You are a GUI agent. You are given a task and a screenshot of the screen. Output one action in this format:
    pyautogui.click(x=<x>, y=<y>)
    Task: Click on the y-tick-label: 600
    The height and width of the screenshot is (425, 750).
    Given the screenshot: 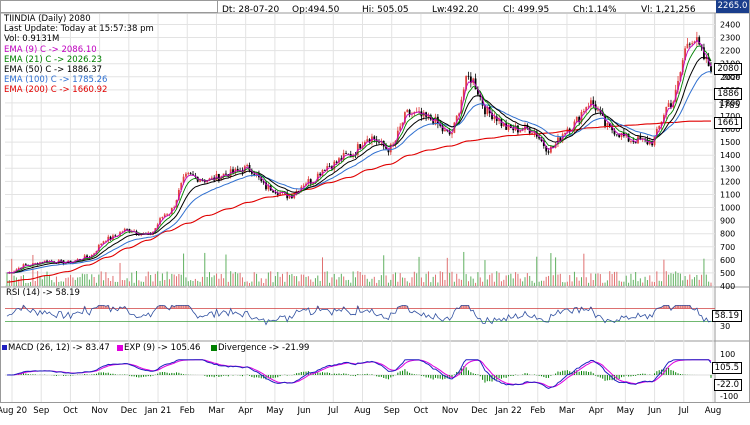 What is the action you would take?
    pyautogui.click(x=727, y=260)
    